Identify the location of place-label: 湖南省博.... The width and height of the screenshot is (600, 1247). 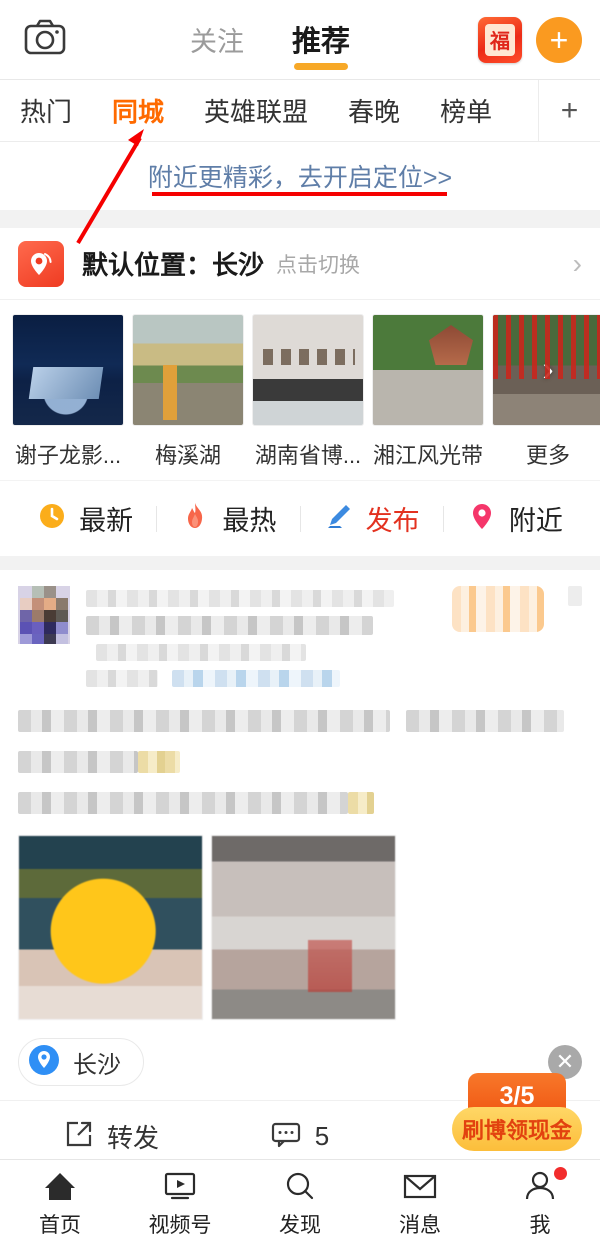
(308, 455).